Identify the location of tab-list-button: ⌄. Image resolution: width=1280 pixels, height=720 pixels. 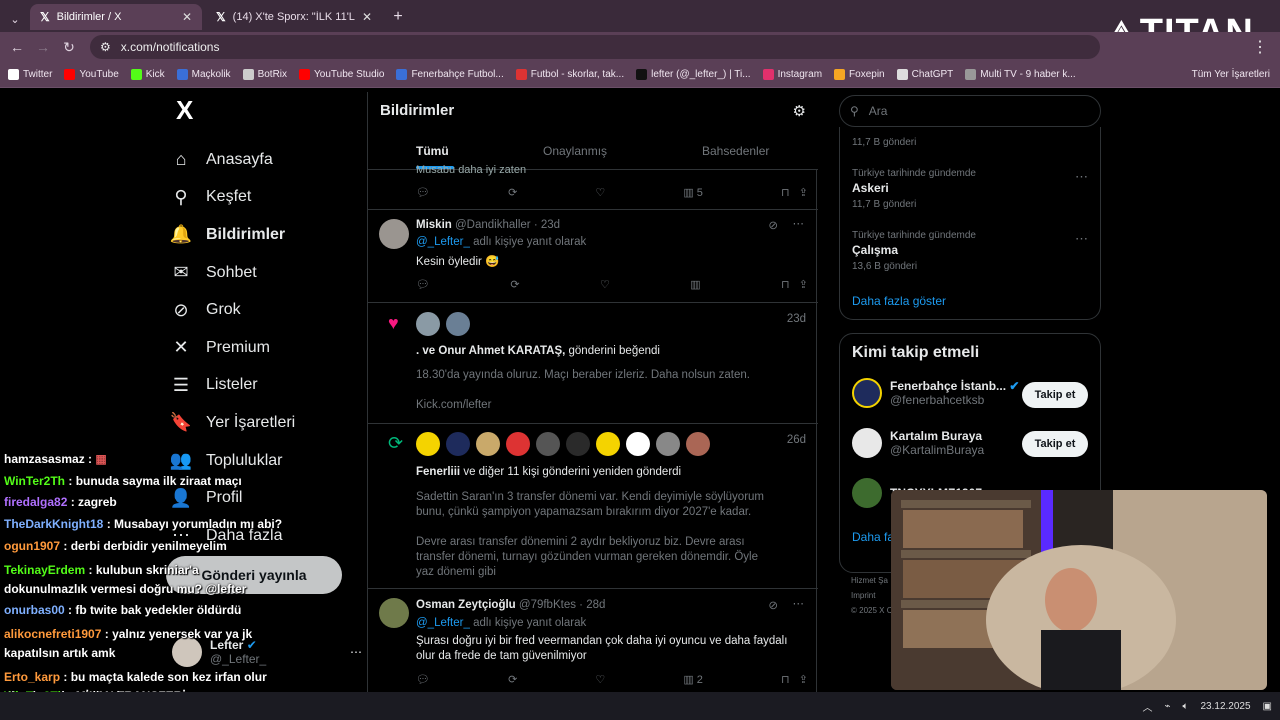
(15, 19).